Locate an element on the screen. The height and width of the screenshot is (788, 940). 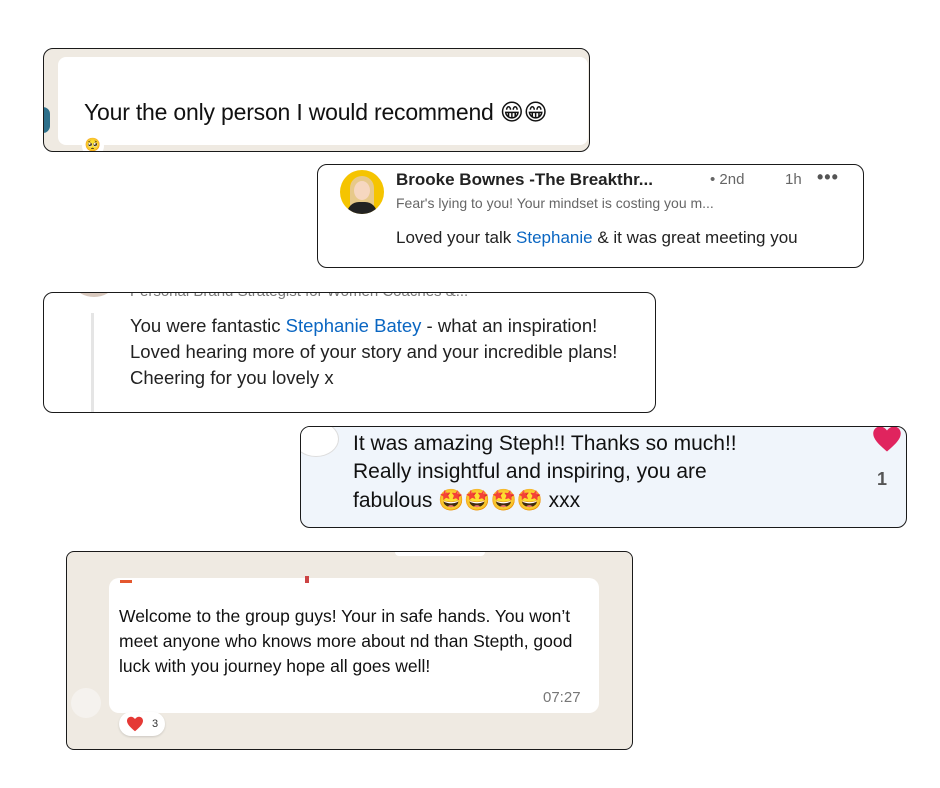
cropped-element is located at coordinates (440, 554).